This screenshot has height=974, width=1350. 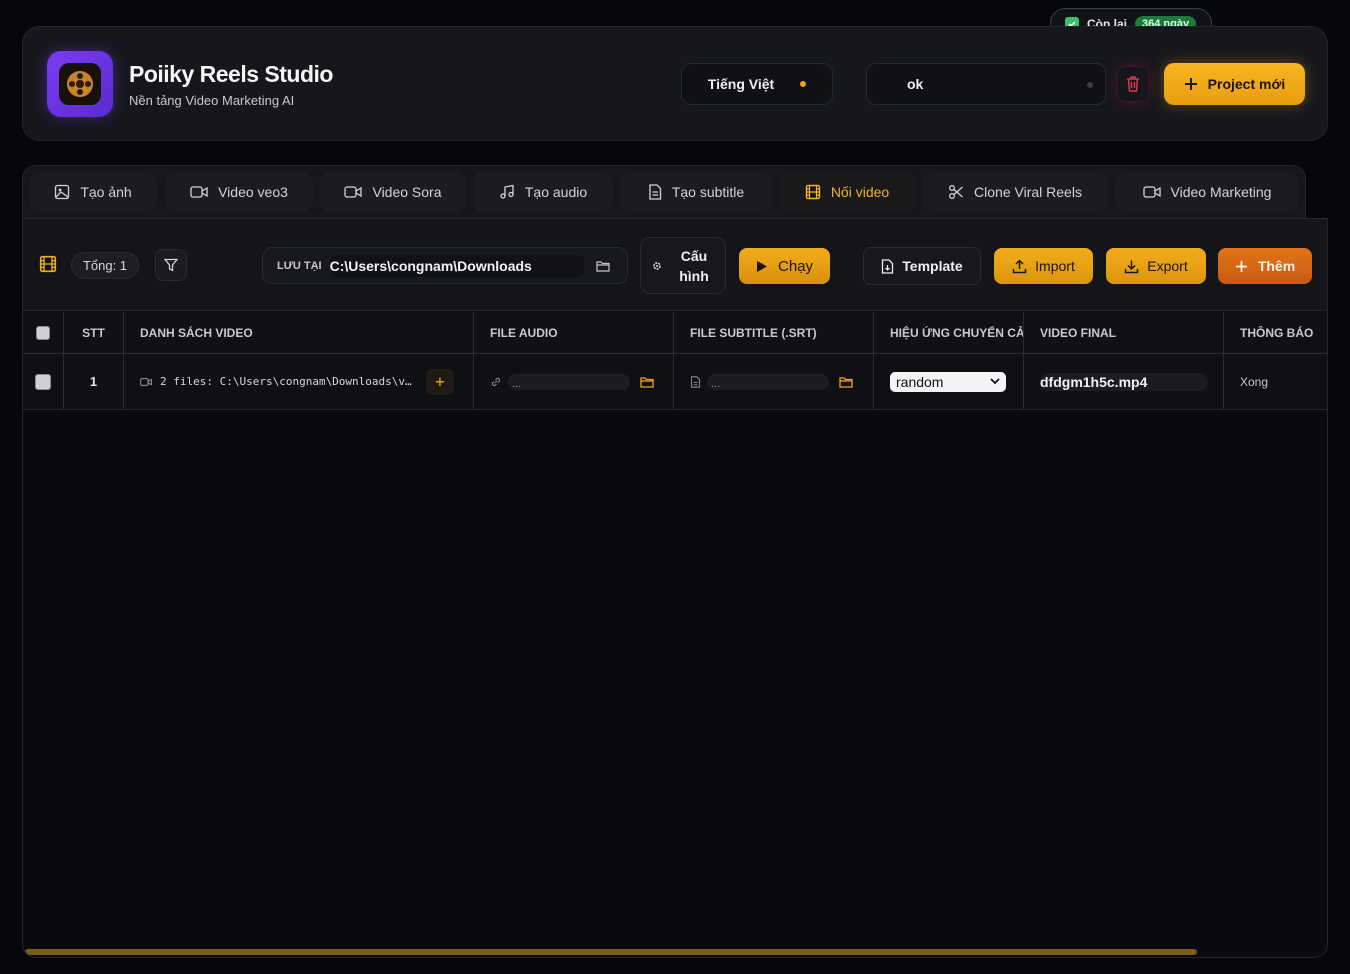 What do you see at coordinates (231, 74) in the screenshot?
I see `app-title: Poiiky Reels Studio` at bounding box center [231, 74].